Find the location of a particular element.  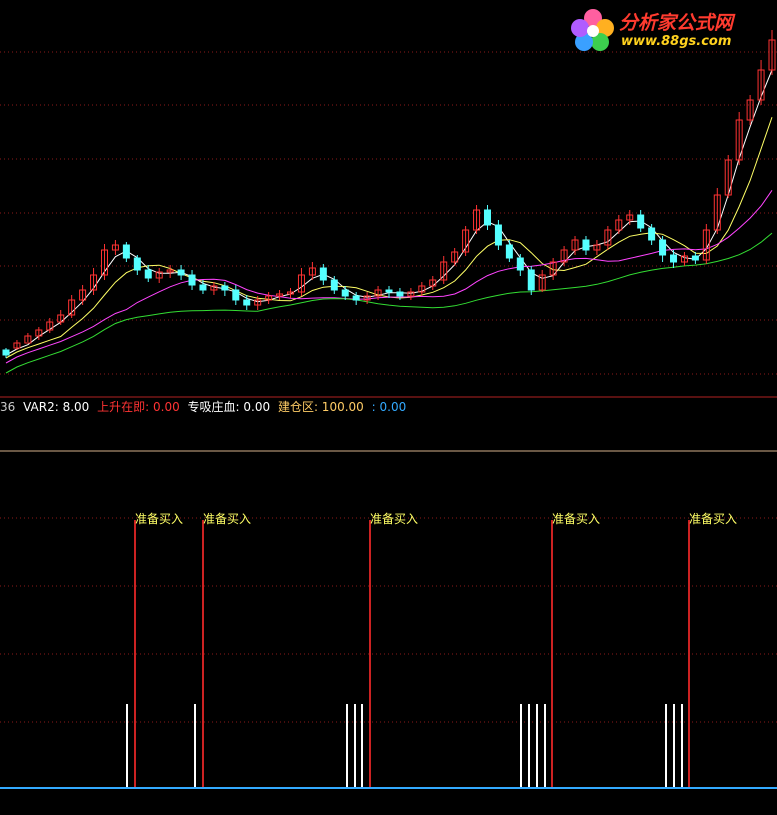

logo-url: www.88gs.com is located at coordinates (676, 41).